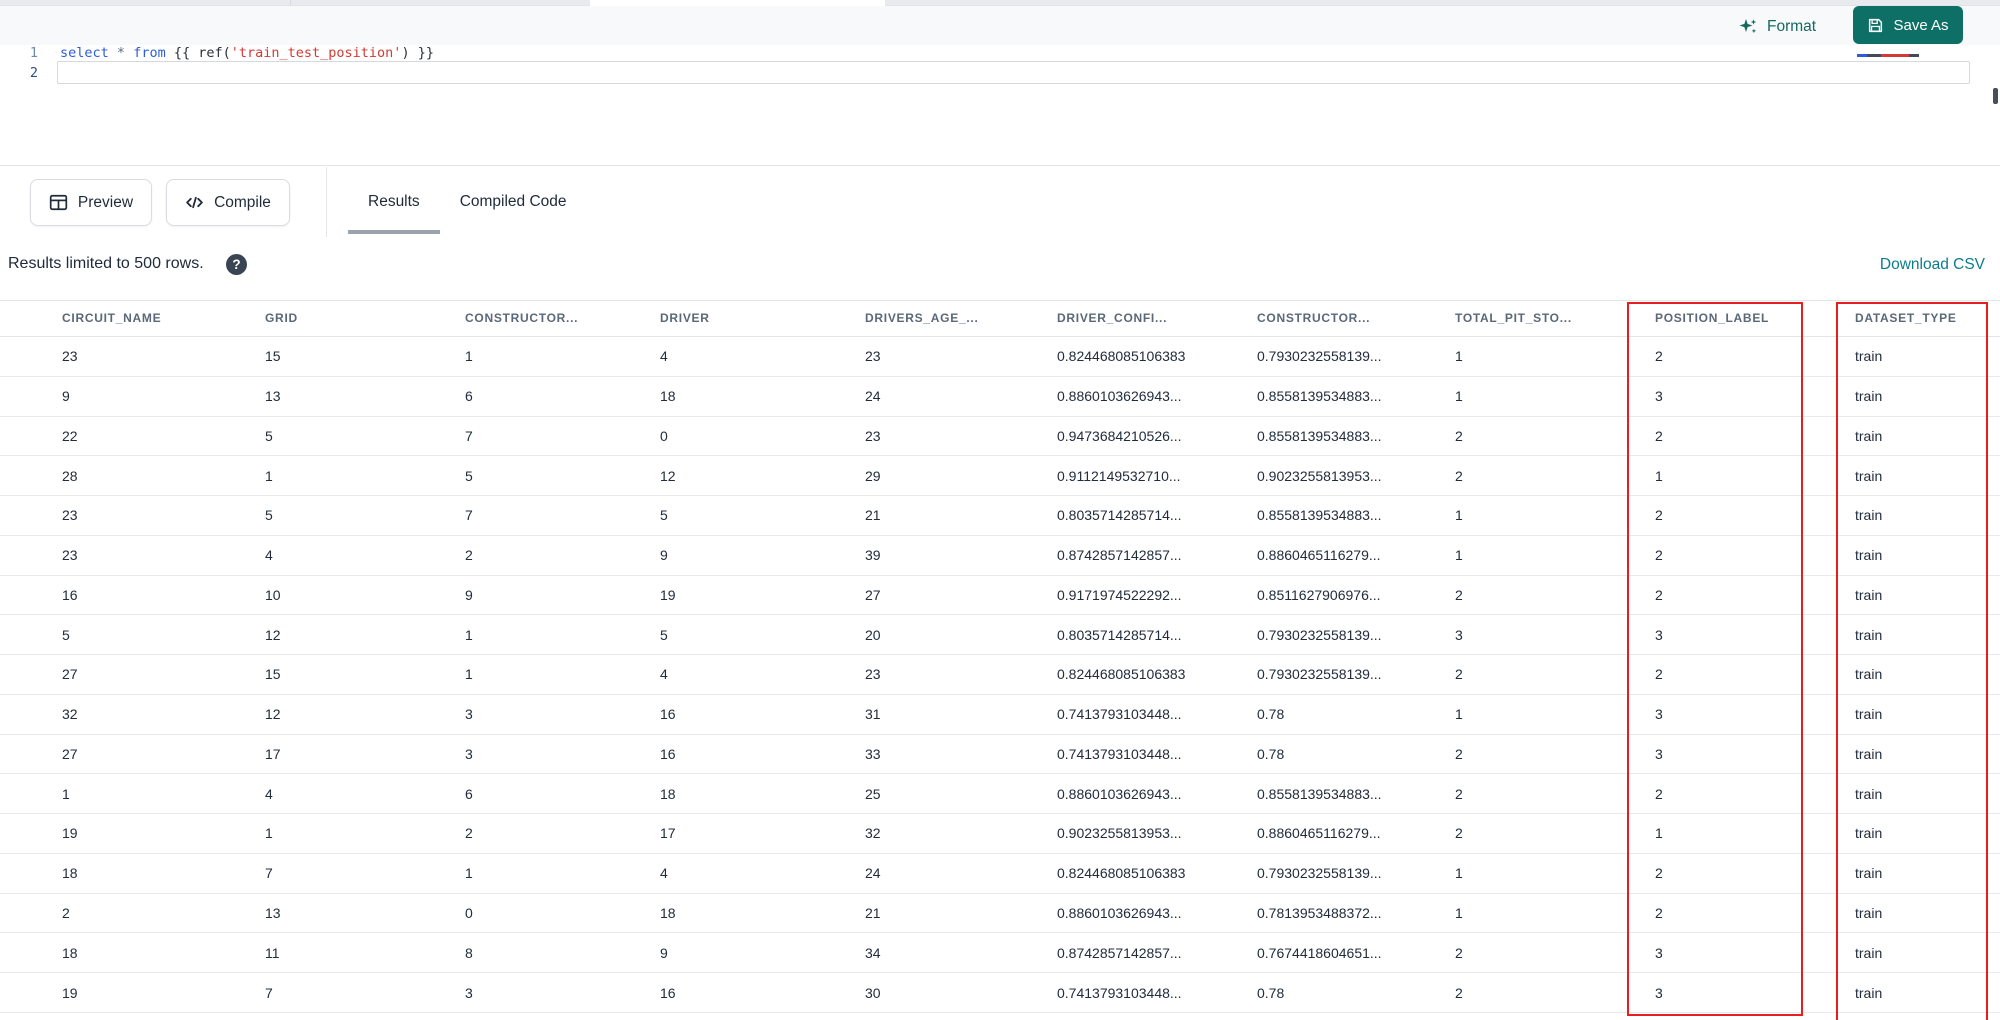 The width and height of the screenshot is (2000, 1020). I want to click on tab-label: Compiled Code, so click(513, 201).